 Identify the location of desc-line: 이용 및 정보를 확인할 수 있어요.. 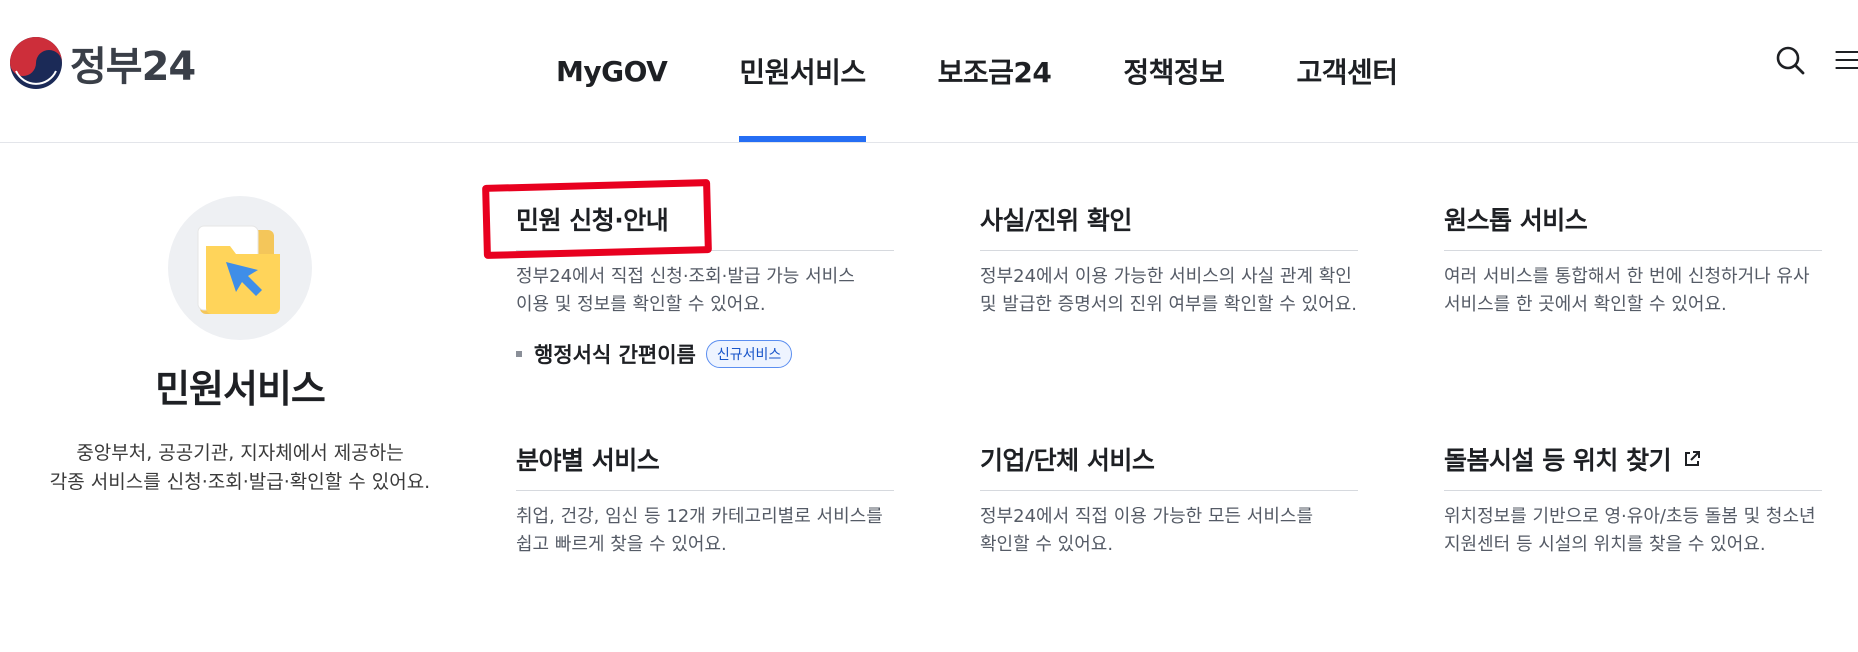
(641, 304).